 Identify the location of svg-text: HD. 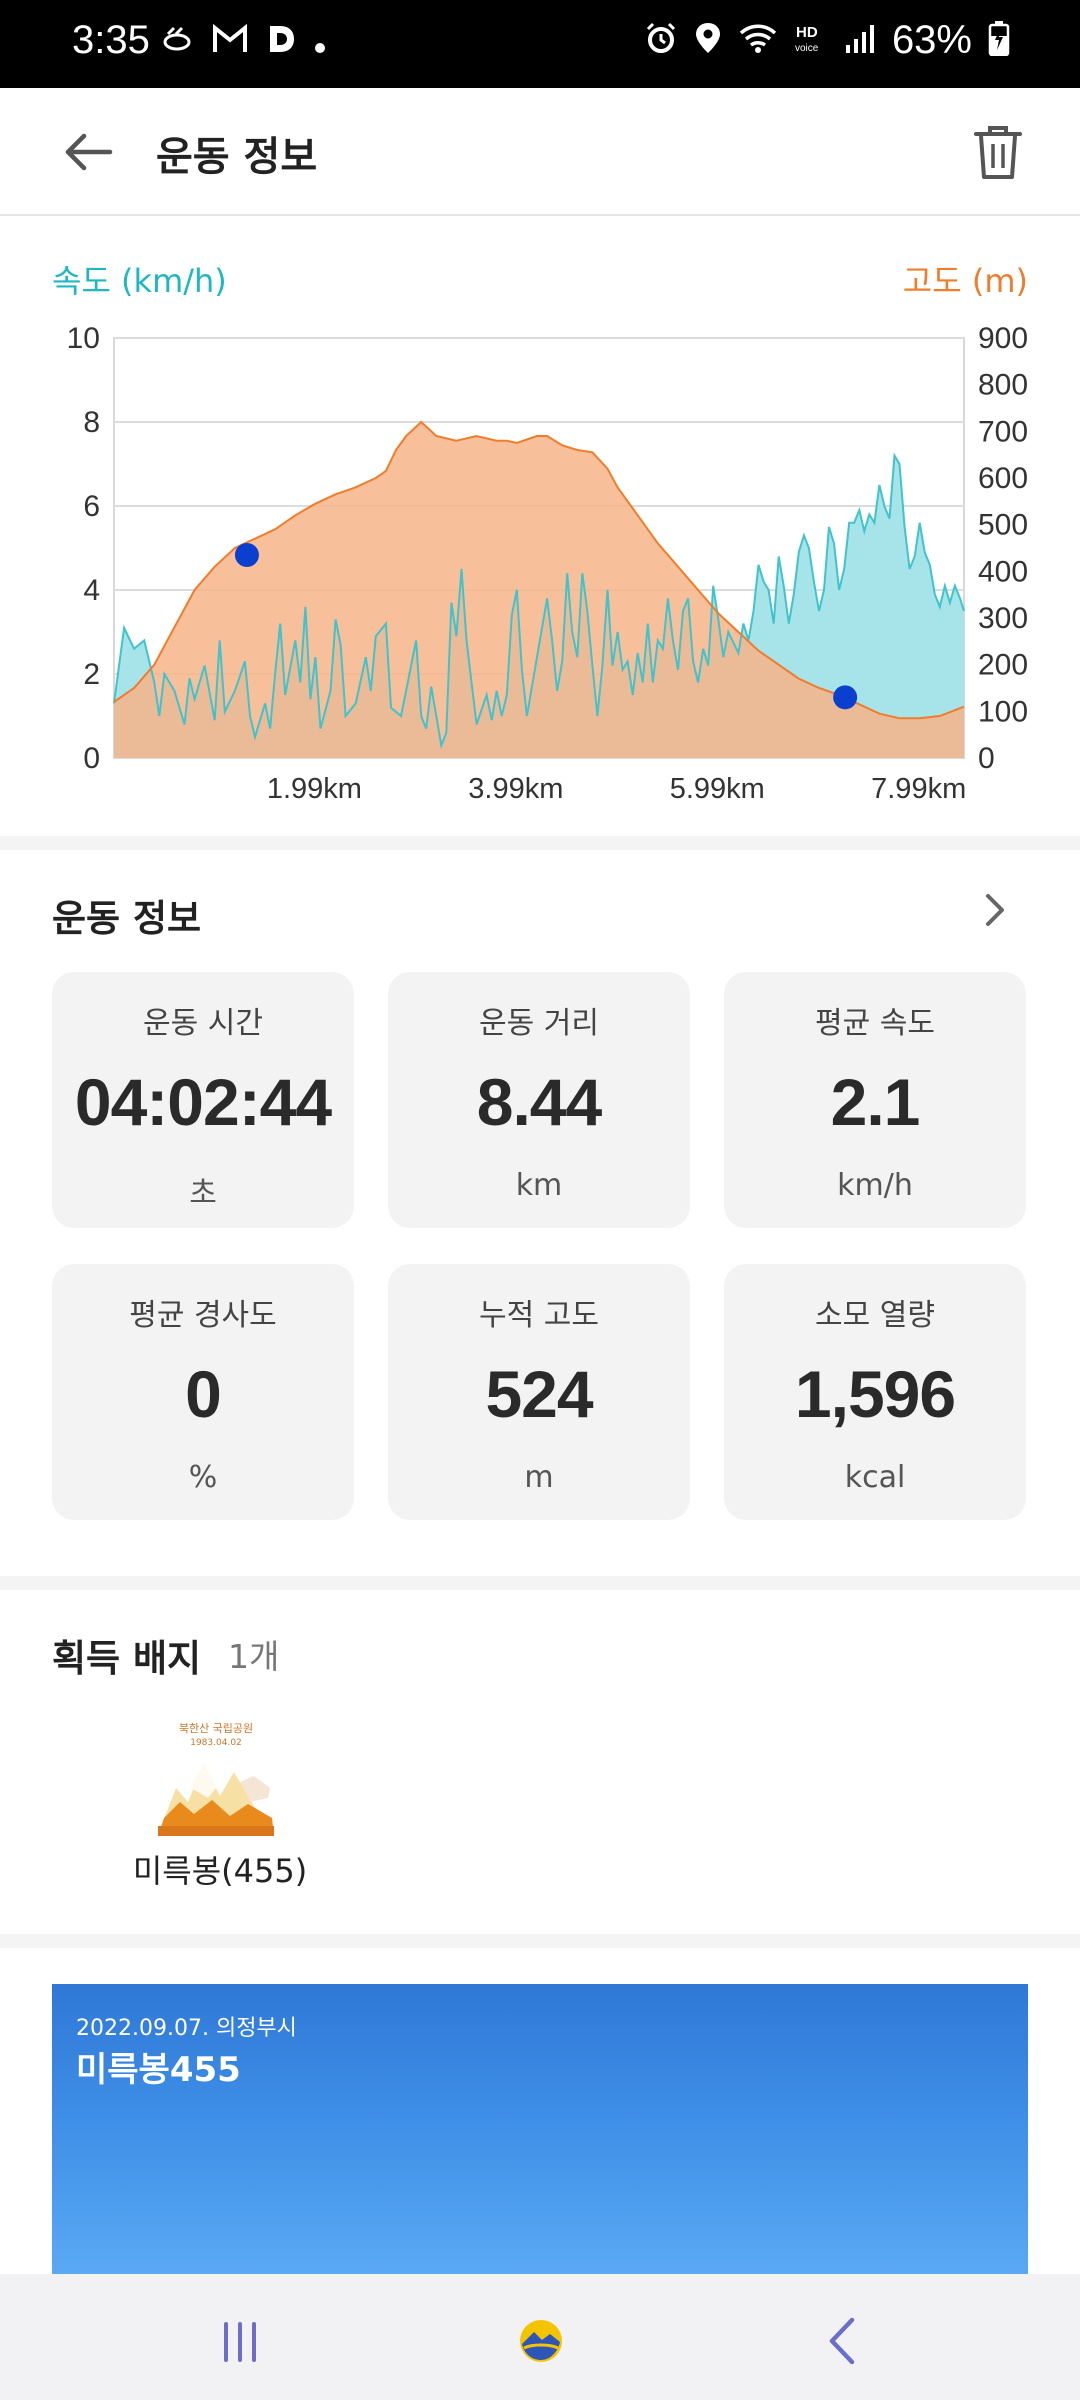
(807, 32).